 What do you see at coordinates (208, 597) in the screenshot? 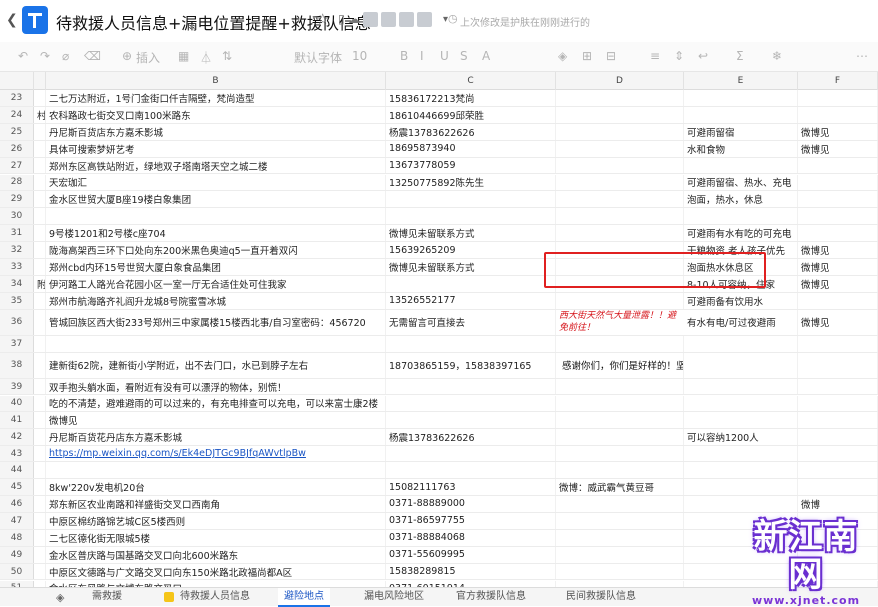
I see `tab-waiting-rescue: 待救援人员信息` at bounding box center [208, 597].